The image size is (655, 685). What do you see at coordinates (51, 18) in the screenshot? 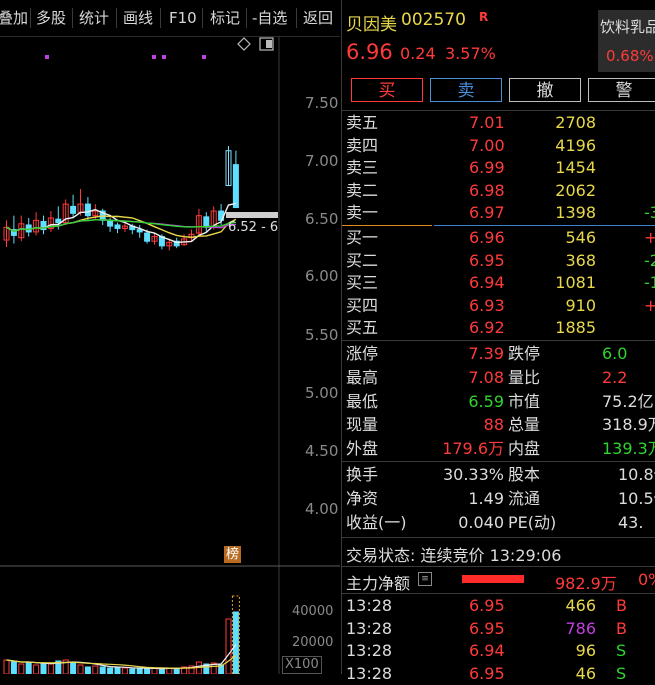
I see `toolbar-multi-stock: 多股` at bounding box center [51, 18].